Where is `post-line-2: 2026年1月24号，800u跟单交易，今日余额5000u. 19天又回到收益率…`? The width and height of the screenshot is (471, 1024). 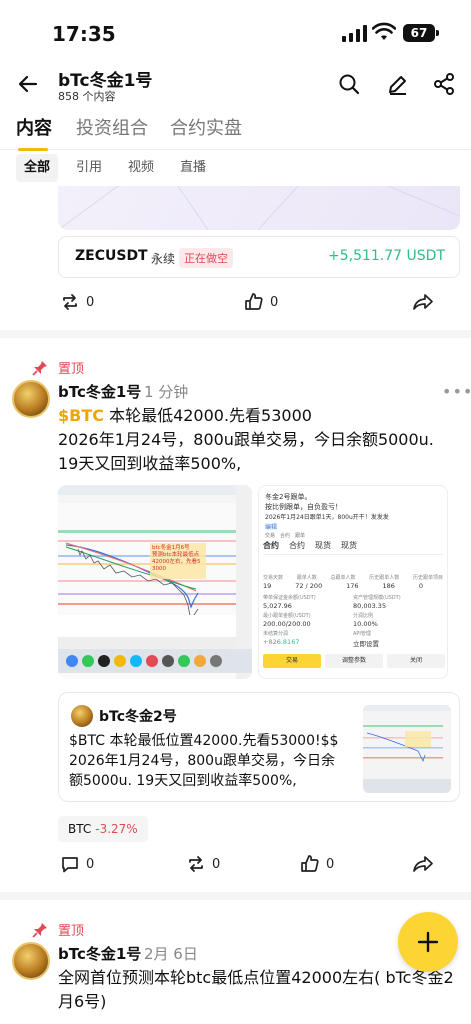 post-line-2: 2026年1月24号，800u跟单交易，今日余额5000u. 19天又回到收益率… is located at coordinates (246, 451).